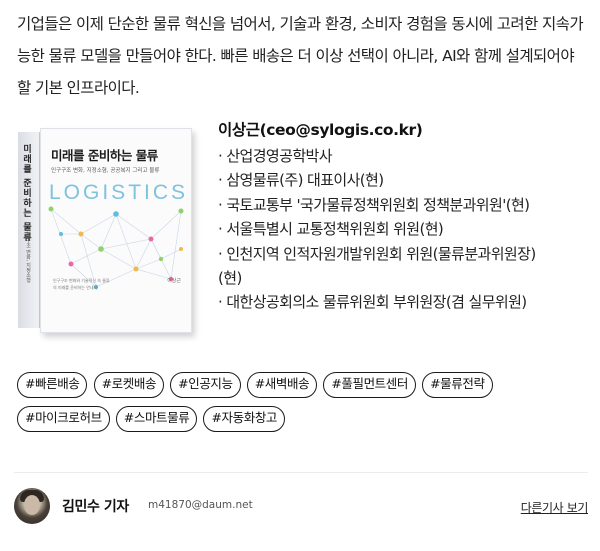  I want to click on credential-item: · 산업경영공학박사, so click(275, 156).